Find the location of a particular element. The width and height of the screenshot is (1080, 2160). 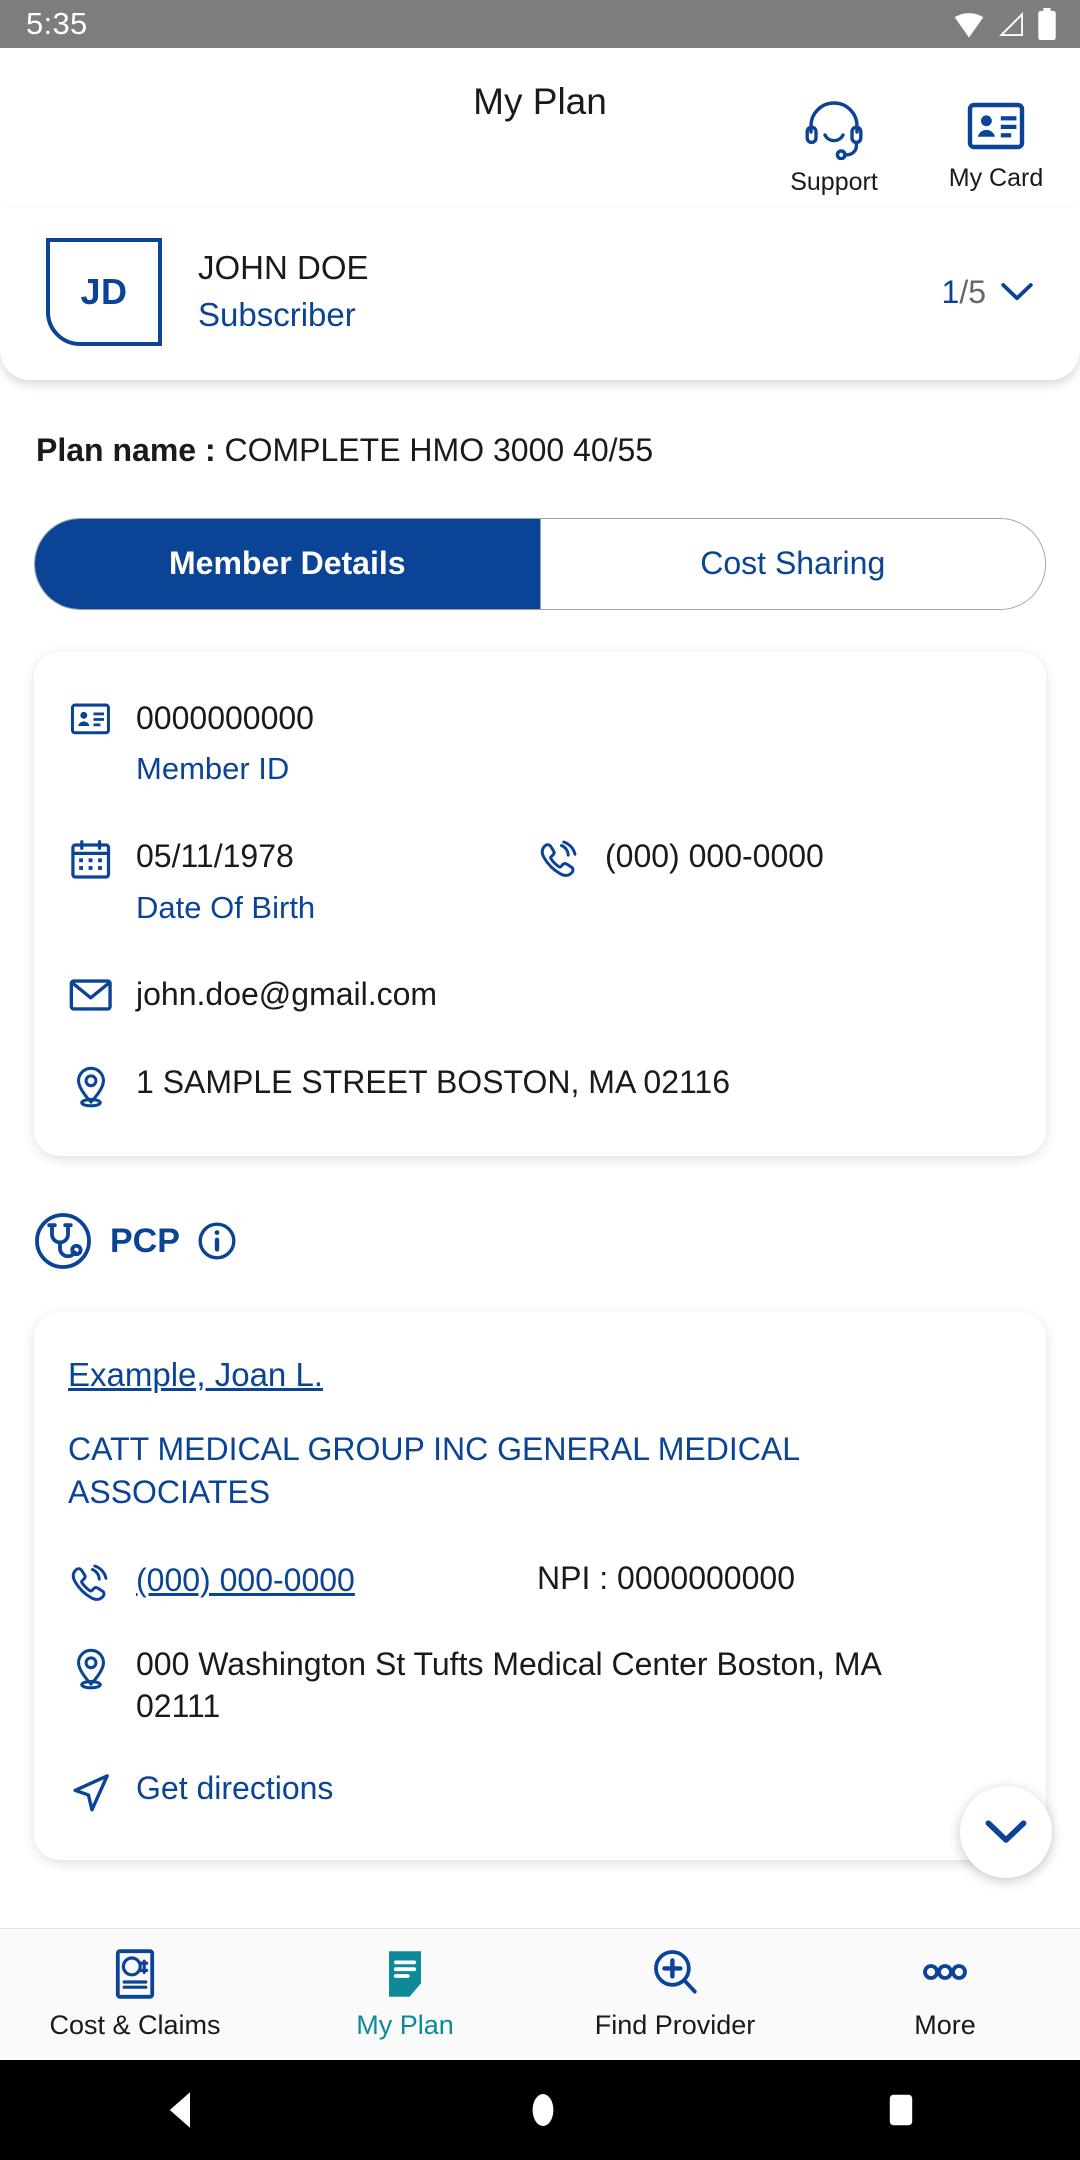

dob-block: 05/11/1978 Date Of Birth is located at coordinates (302, 882).